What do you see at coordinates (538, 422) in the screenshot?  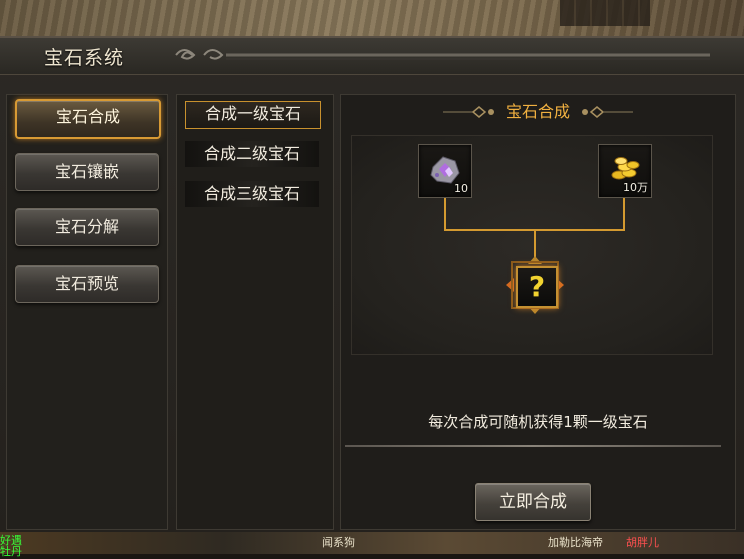 I see `synthesis-info: 每次合成可随机获得1颗一级宝石` at bounding box center [538, 422].